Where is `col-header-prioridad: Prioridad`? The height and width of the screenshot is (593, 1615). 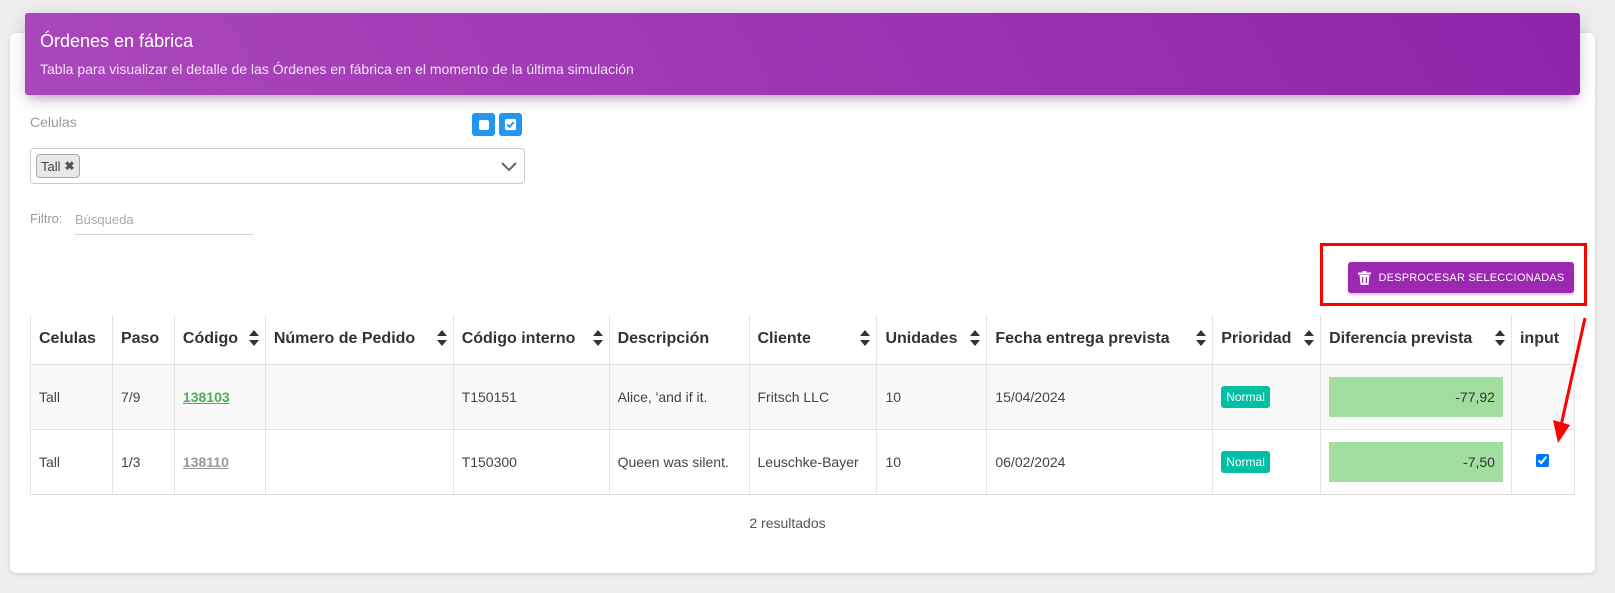 col-header-prioridad: Prioridad is located at coordinates (1266, 340).